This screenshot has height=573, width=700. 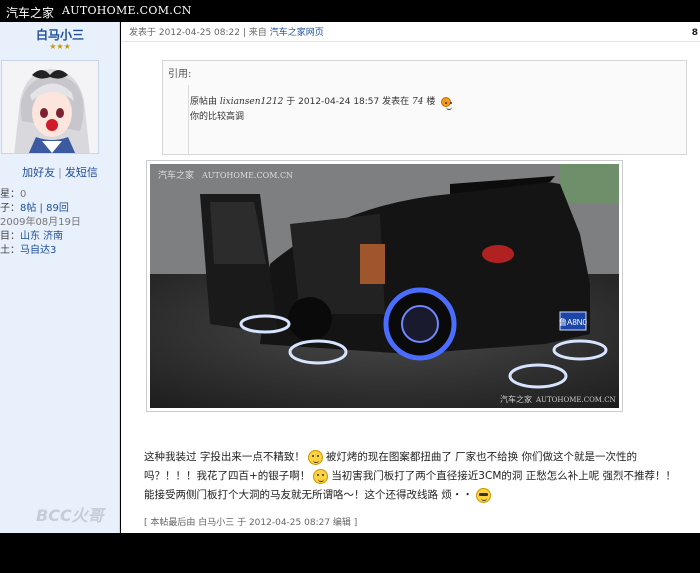 What do you see at coordinates (321, 476) in the screenshot?
I see `grin-emoticon-icon` at bounding box center [321, 476].